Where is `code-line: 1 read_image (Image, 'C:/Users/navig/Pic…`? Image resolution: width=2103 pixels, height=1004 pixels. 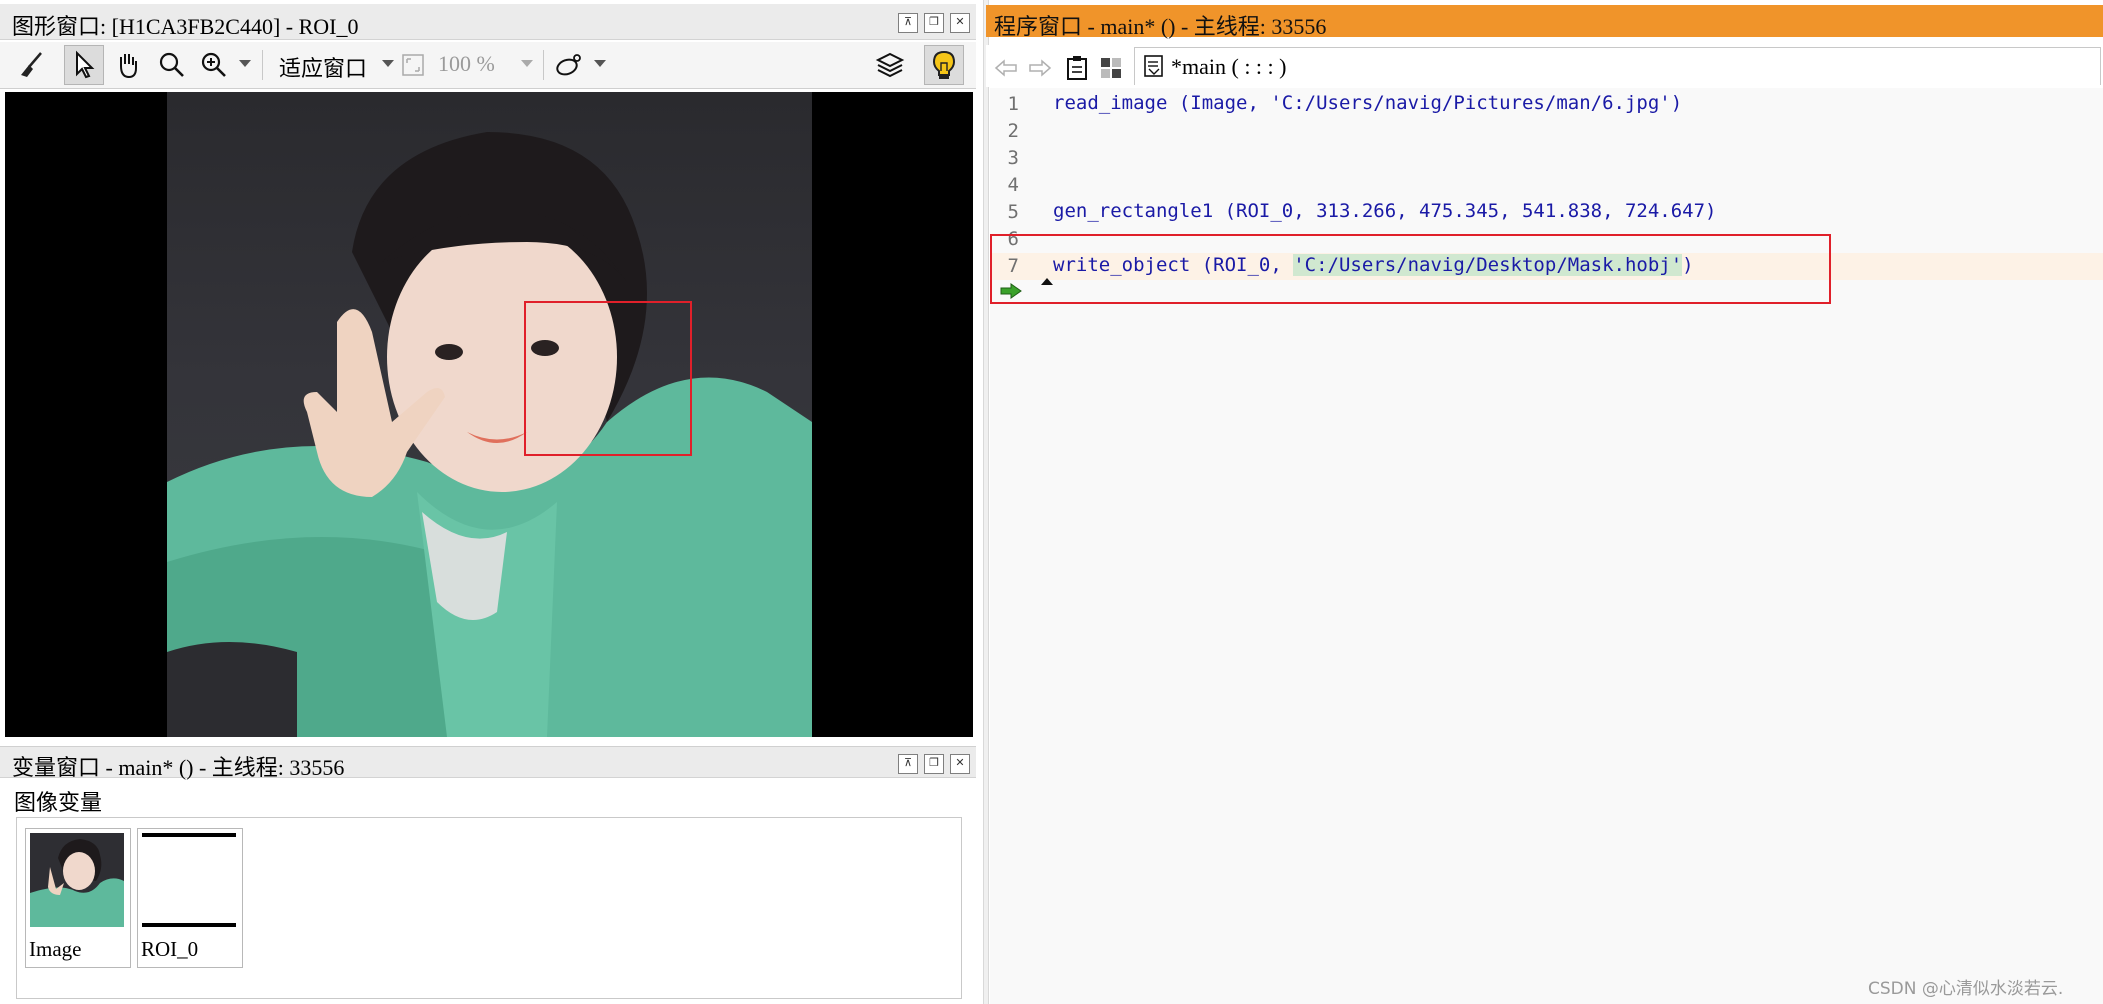
code-line: 1 read_image (Image, 'C:/Users/navig/Pic… is located at coordinates (1546, 104).